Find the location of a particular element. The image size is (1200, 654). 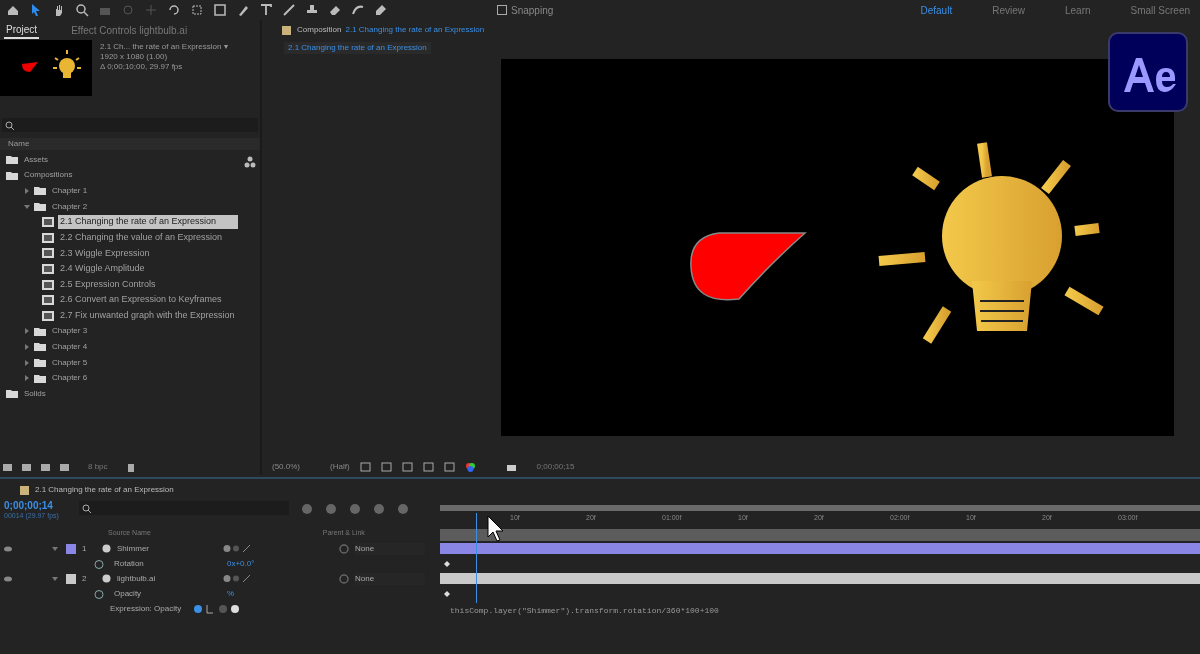

folder-item: Chapter 2 is located at coordinates (70, 206).